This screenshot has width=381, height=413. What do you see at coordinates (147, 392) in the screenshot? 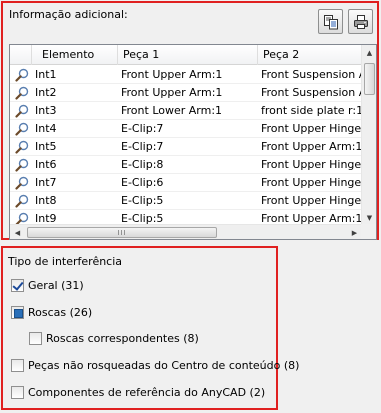
I see `option-componentes-anycad-label: Componentes de referência do AnyCAD (2)` at bounding box center [147, 392].